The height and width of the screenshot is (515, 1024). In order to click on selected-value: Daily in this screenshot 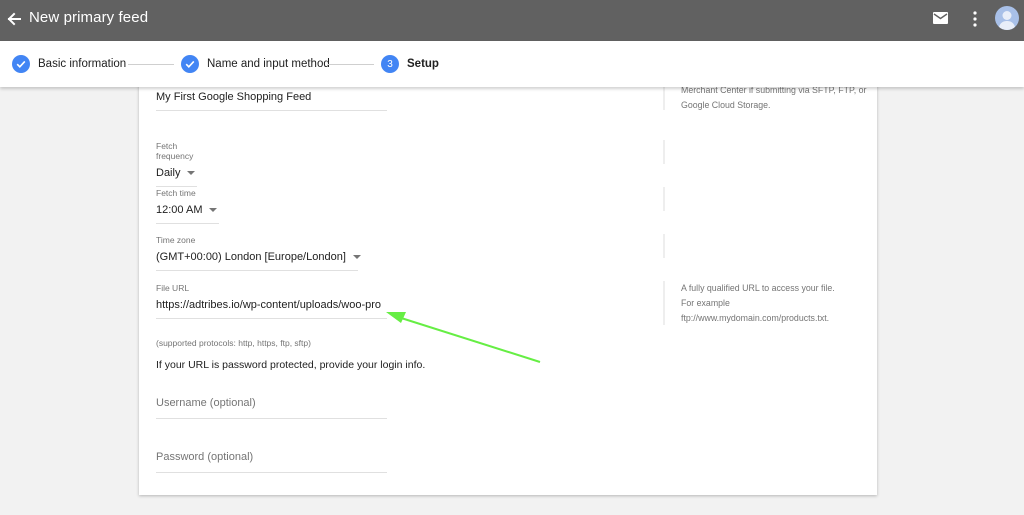, I will do `click(168, 173)`.